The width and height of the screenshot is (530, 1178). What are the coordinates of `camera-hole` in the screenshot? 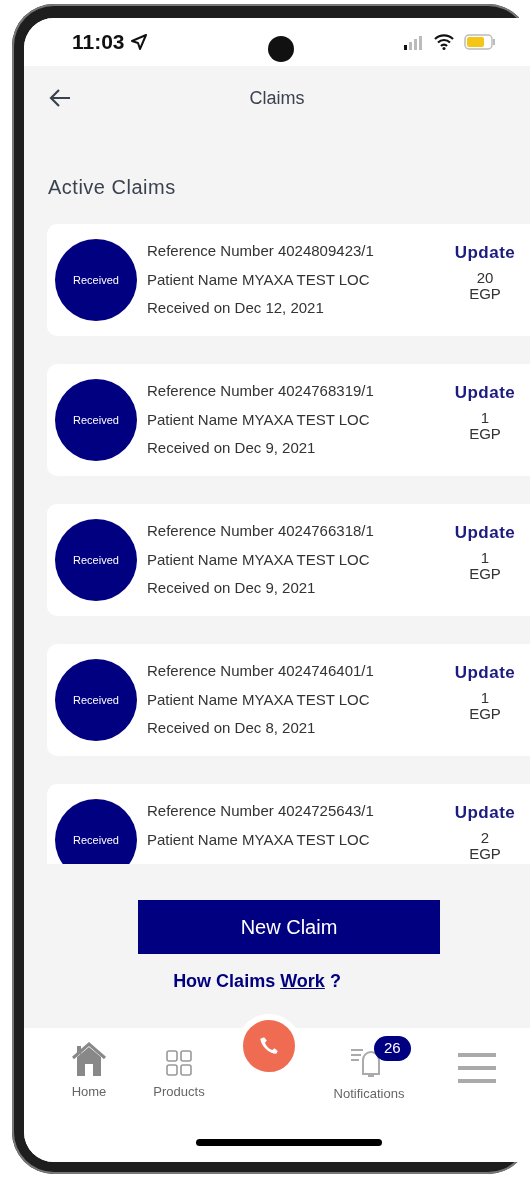 It's located at (281, 49).